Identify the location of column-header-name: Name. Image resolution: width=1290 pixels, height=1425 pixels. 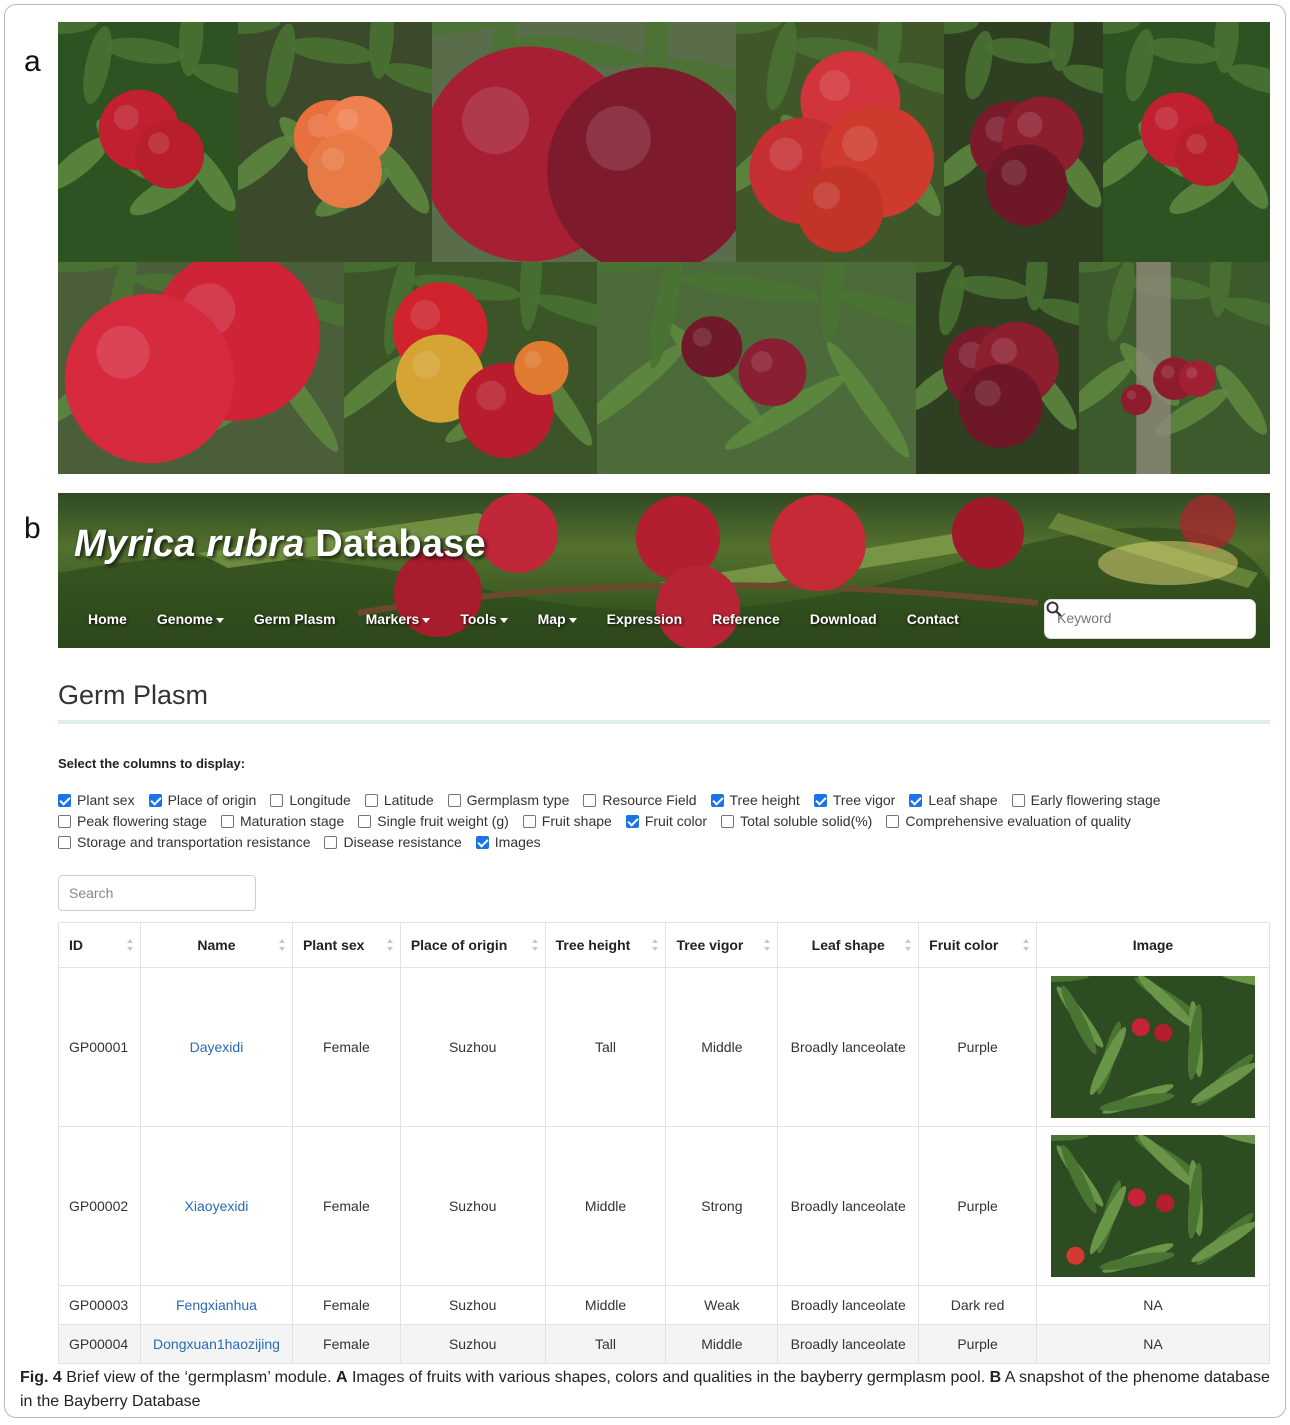
(216, 945).